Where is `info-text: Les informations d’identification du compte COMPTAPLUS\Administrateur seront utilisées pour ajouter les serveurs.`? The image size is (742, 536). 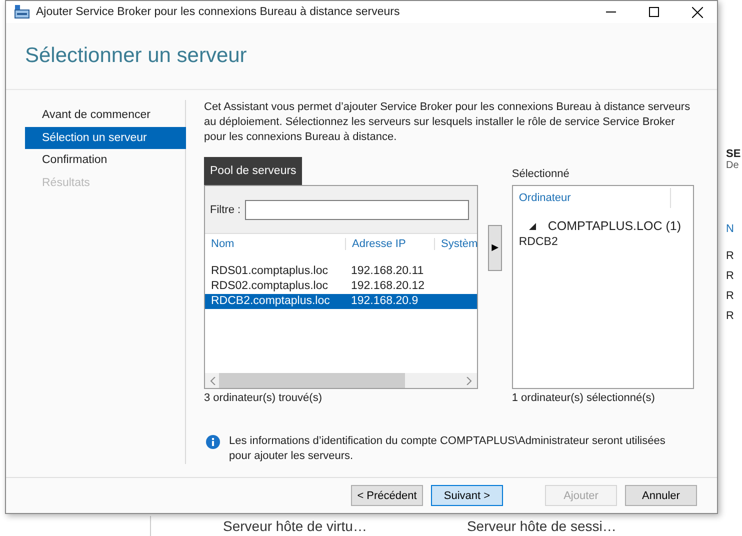
info-text: Les informations d’identification du compte COMPTAPLUS\Administrateur seront utilisées pour ajouter les serveurs. is located at coordinates (447, 449).